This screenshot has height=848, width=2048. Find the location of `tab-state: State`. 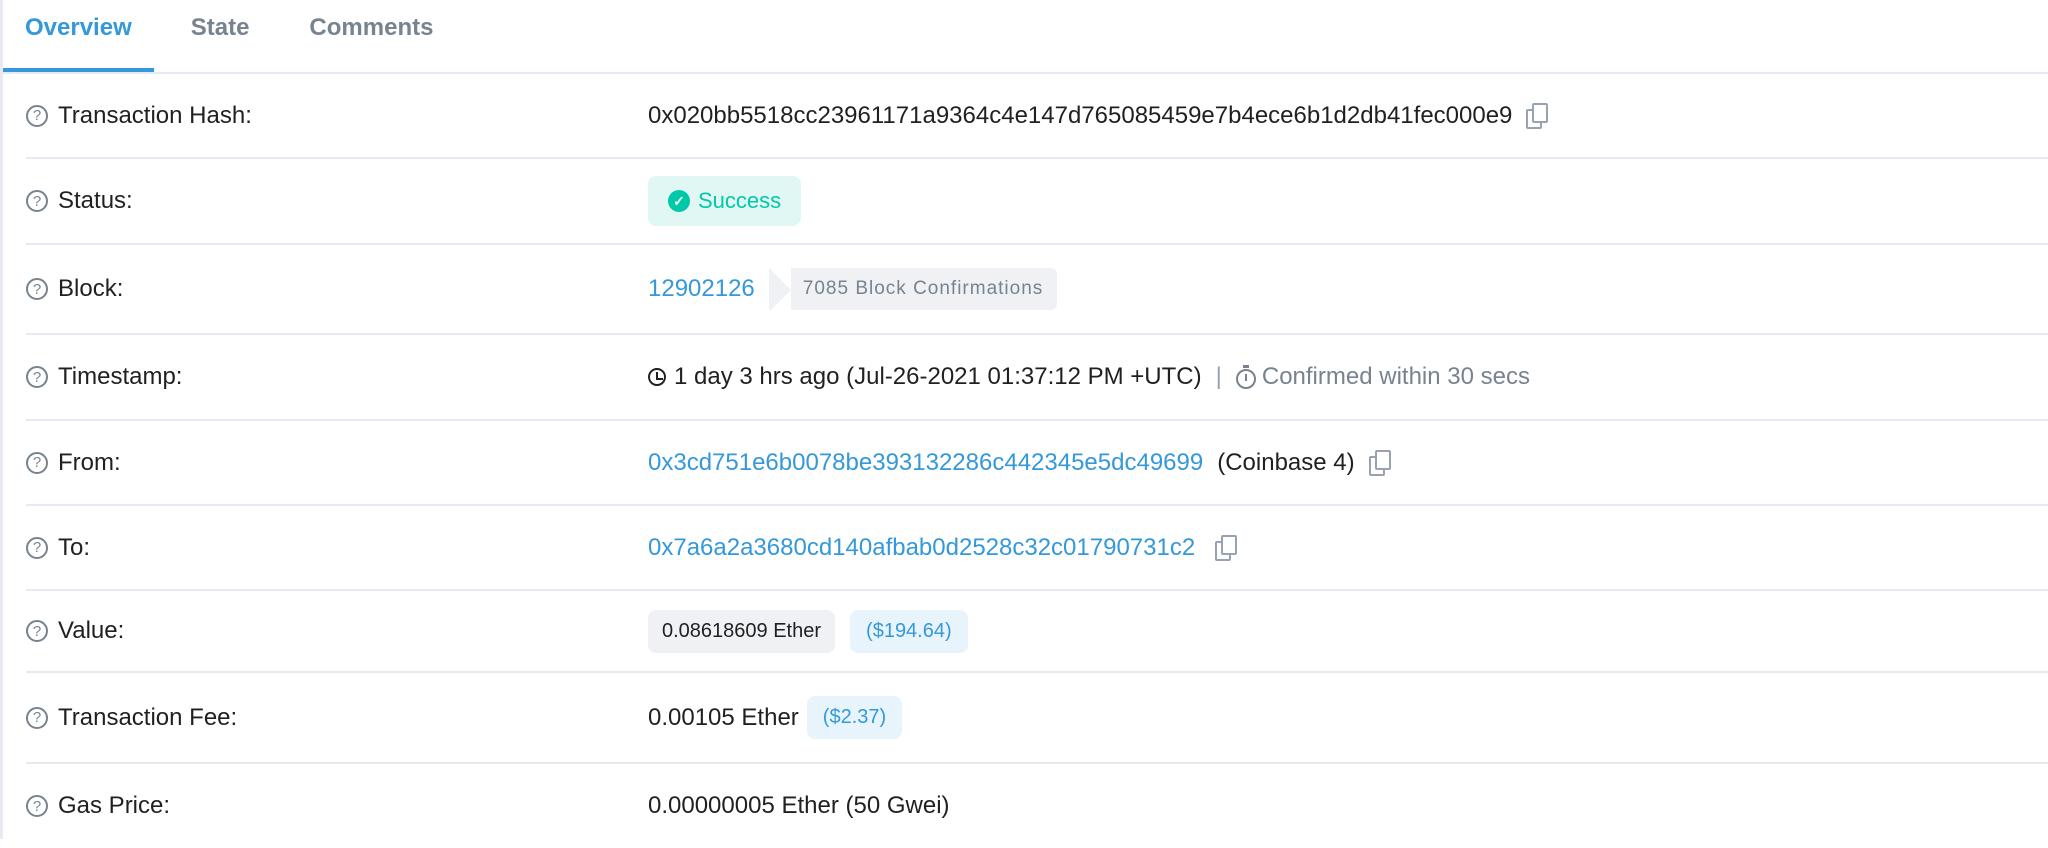

tab-state: State is located at coordinates (220, 35).